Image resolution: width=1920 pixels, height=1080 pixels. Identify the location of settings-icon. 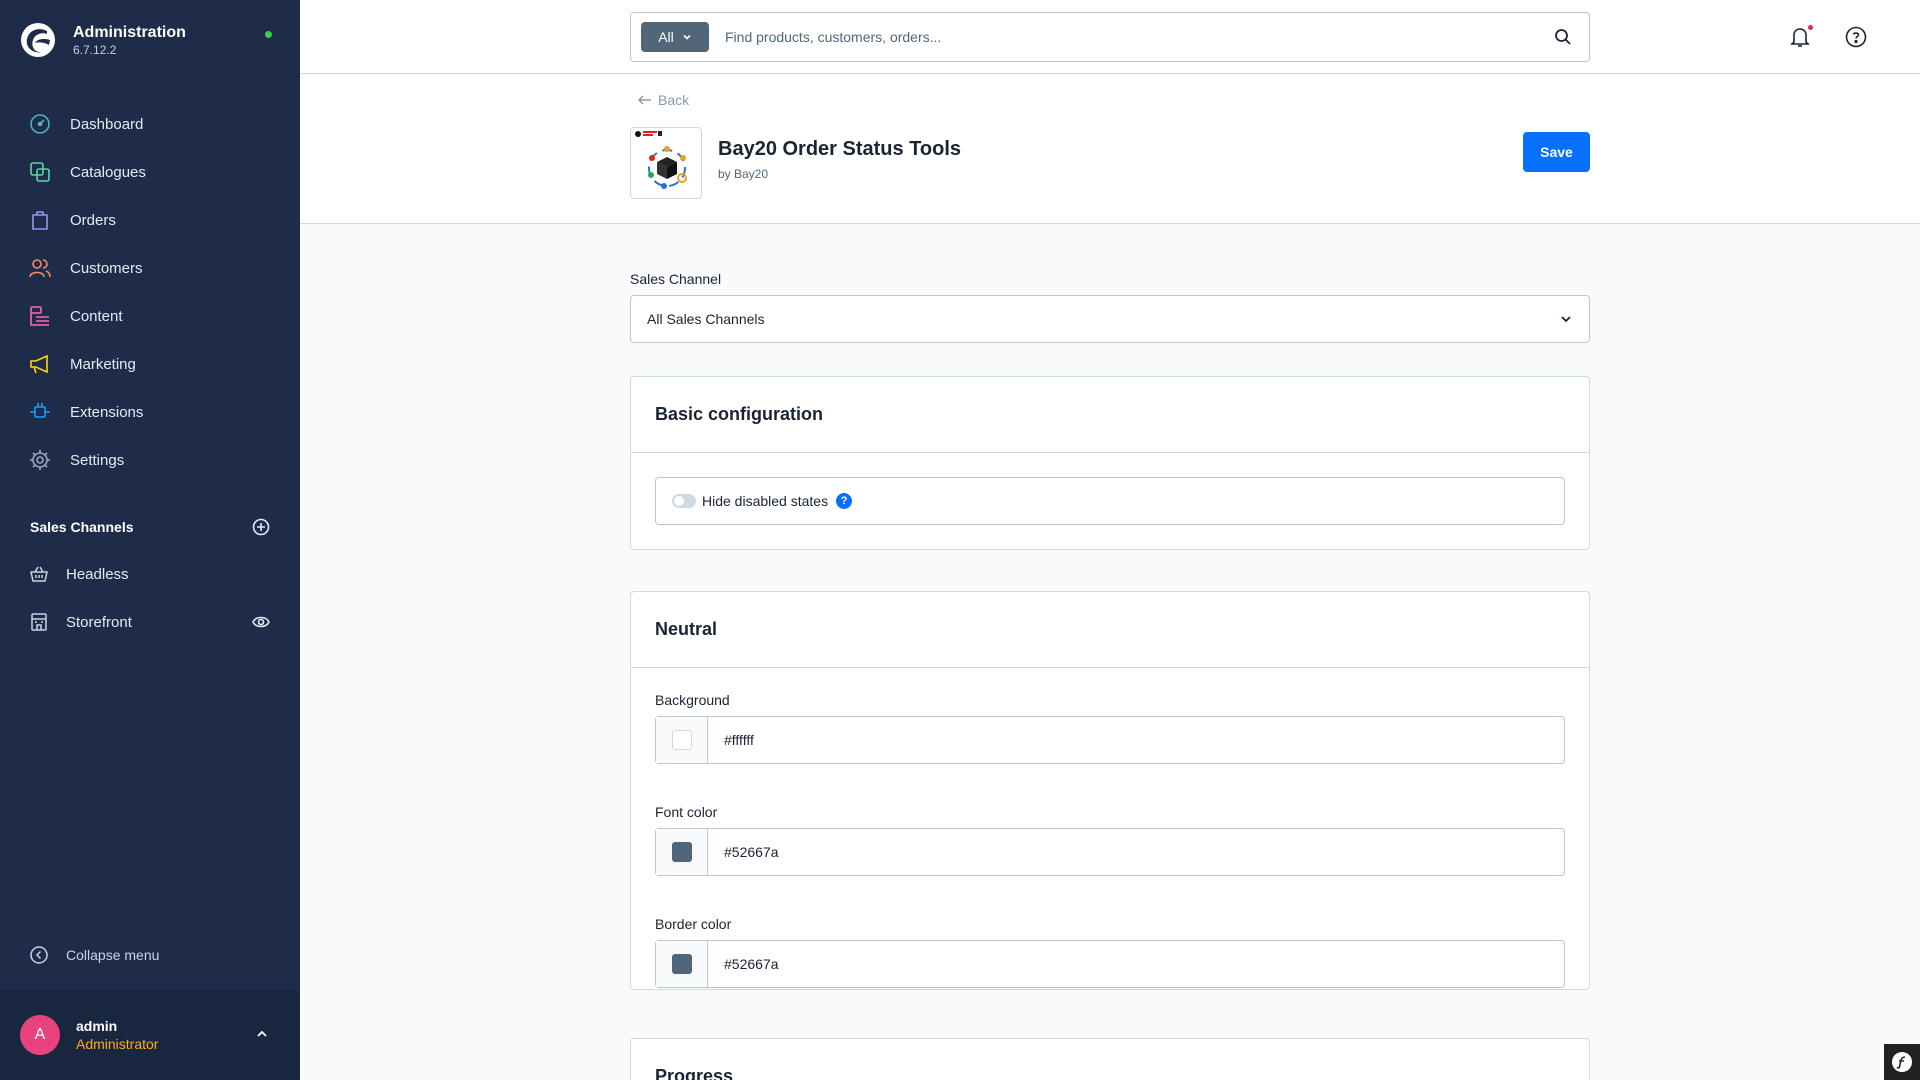
(40, 460).